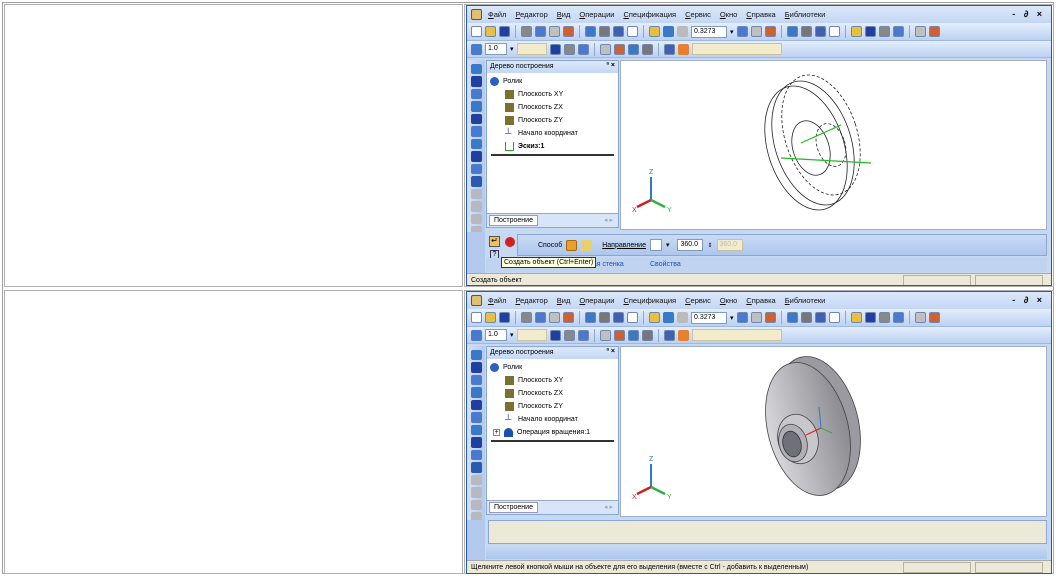  Describe the element at coordinates (534, 380) in the screenshot. I see `tree-item: Плоскость XY` at that location.